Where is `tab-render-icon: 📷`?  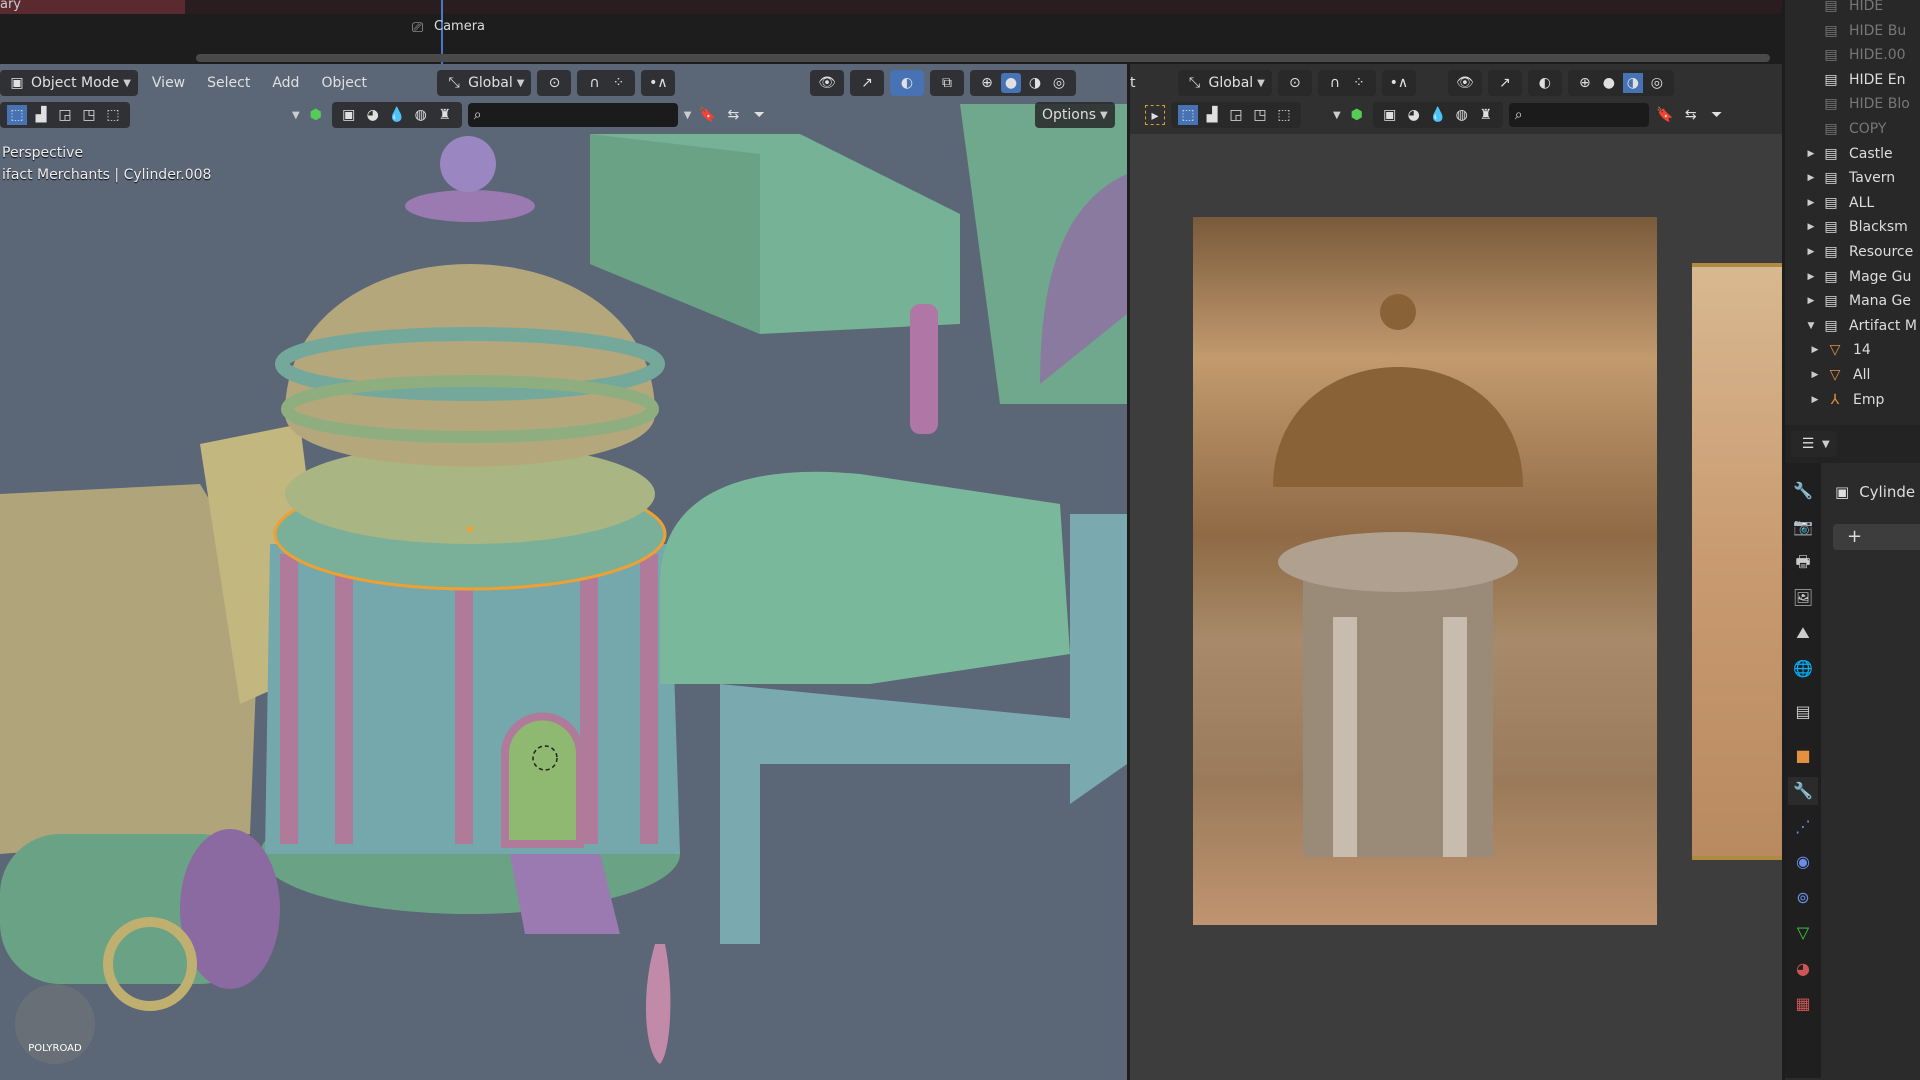
tab-render-icon: 📷 is located at coordinates (1803, 527).